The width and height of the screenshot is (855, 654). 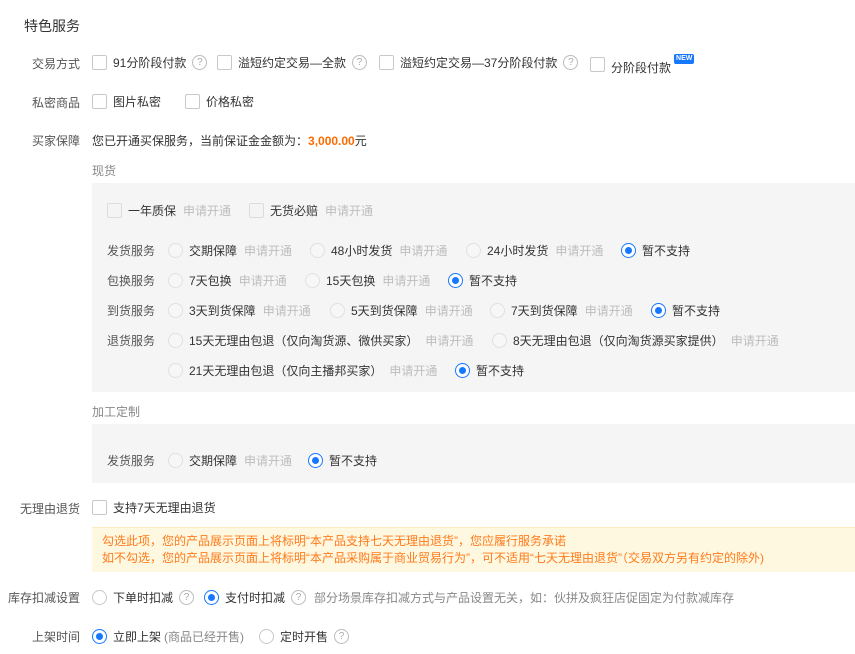 I want to click on trade-option-2-label: 溢短约定交易—全款, so click(x=292, y=63).